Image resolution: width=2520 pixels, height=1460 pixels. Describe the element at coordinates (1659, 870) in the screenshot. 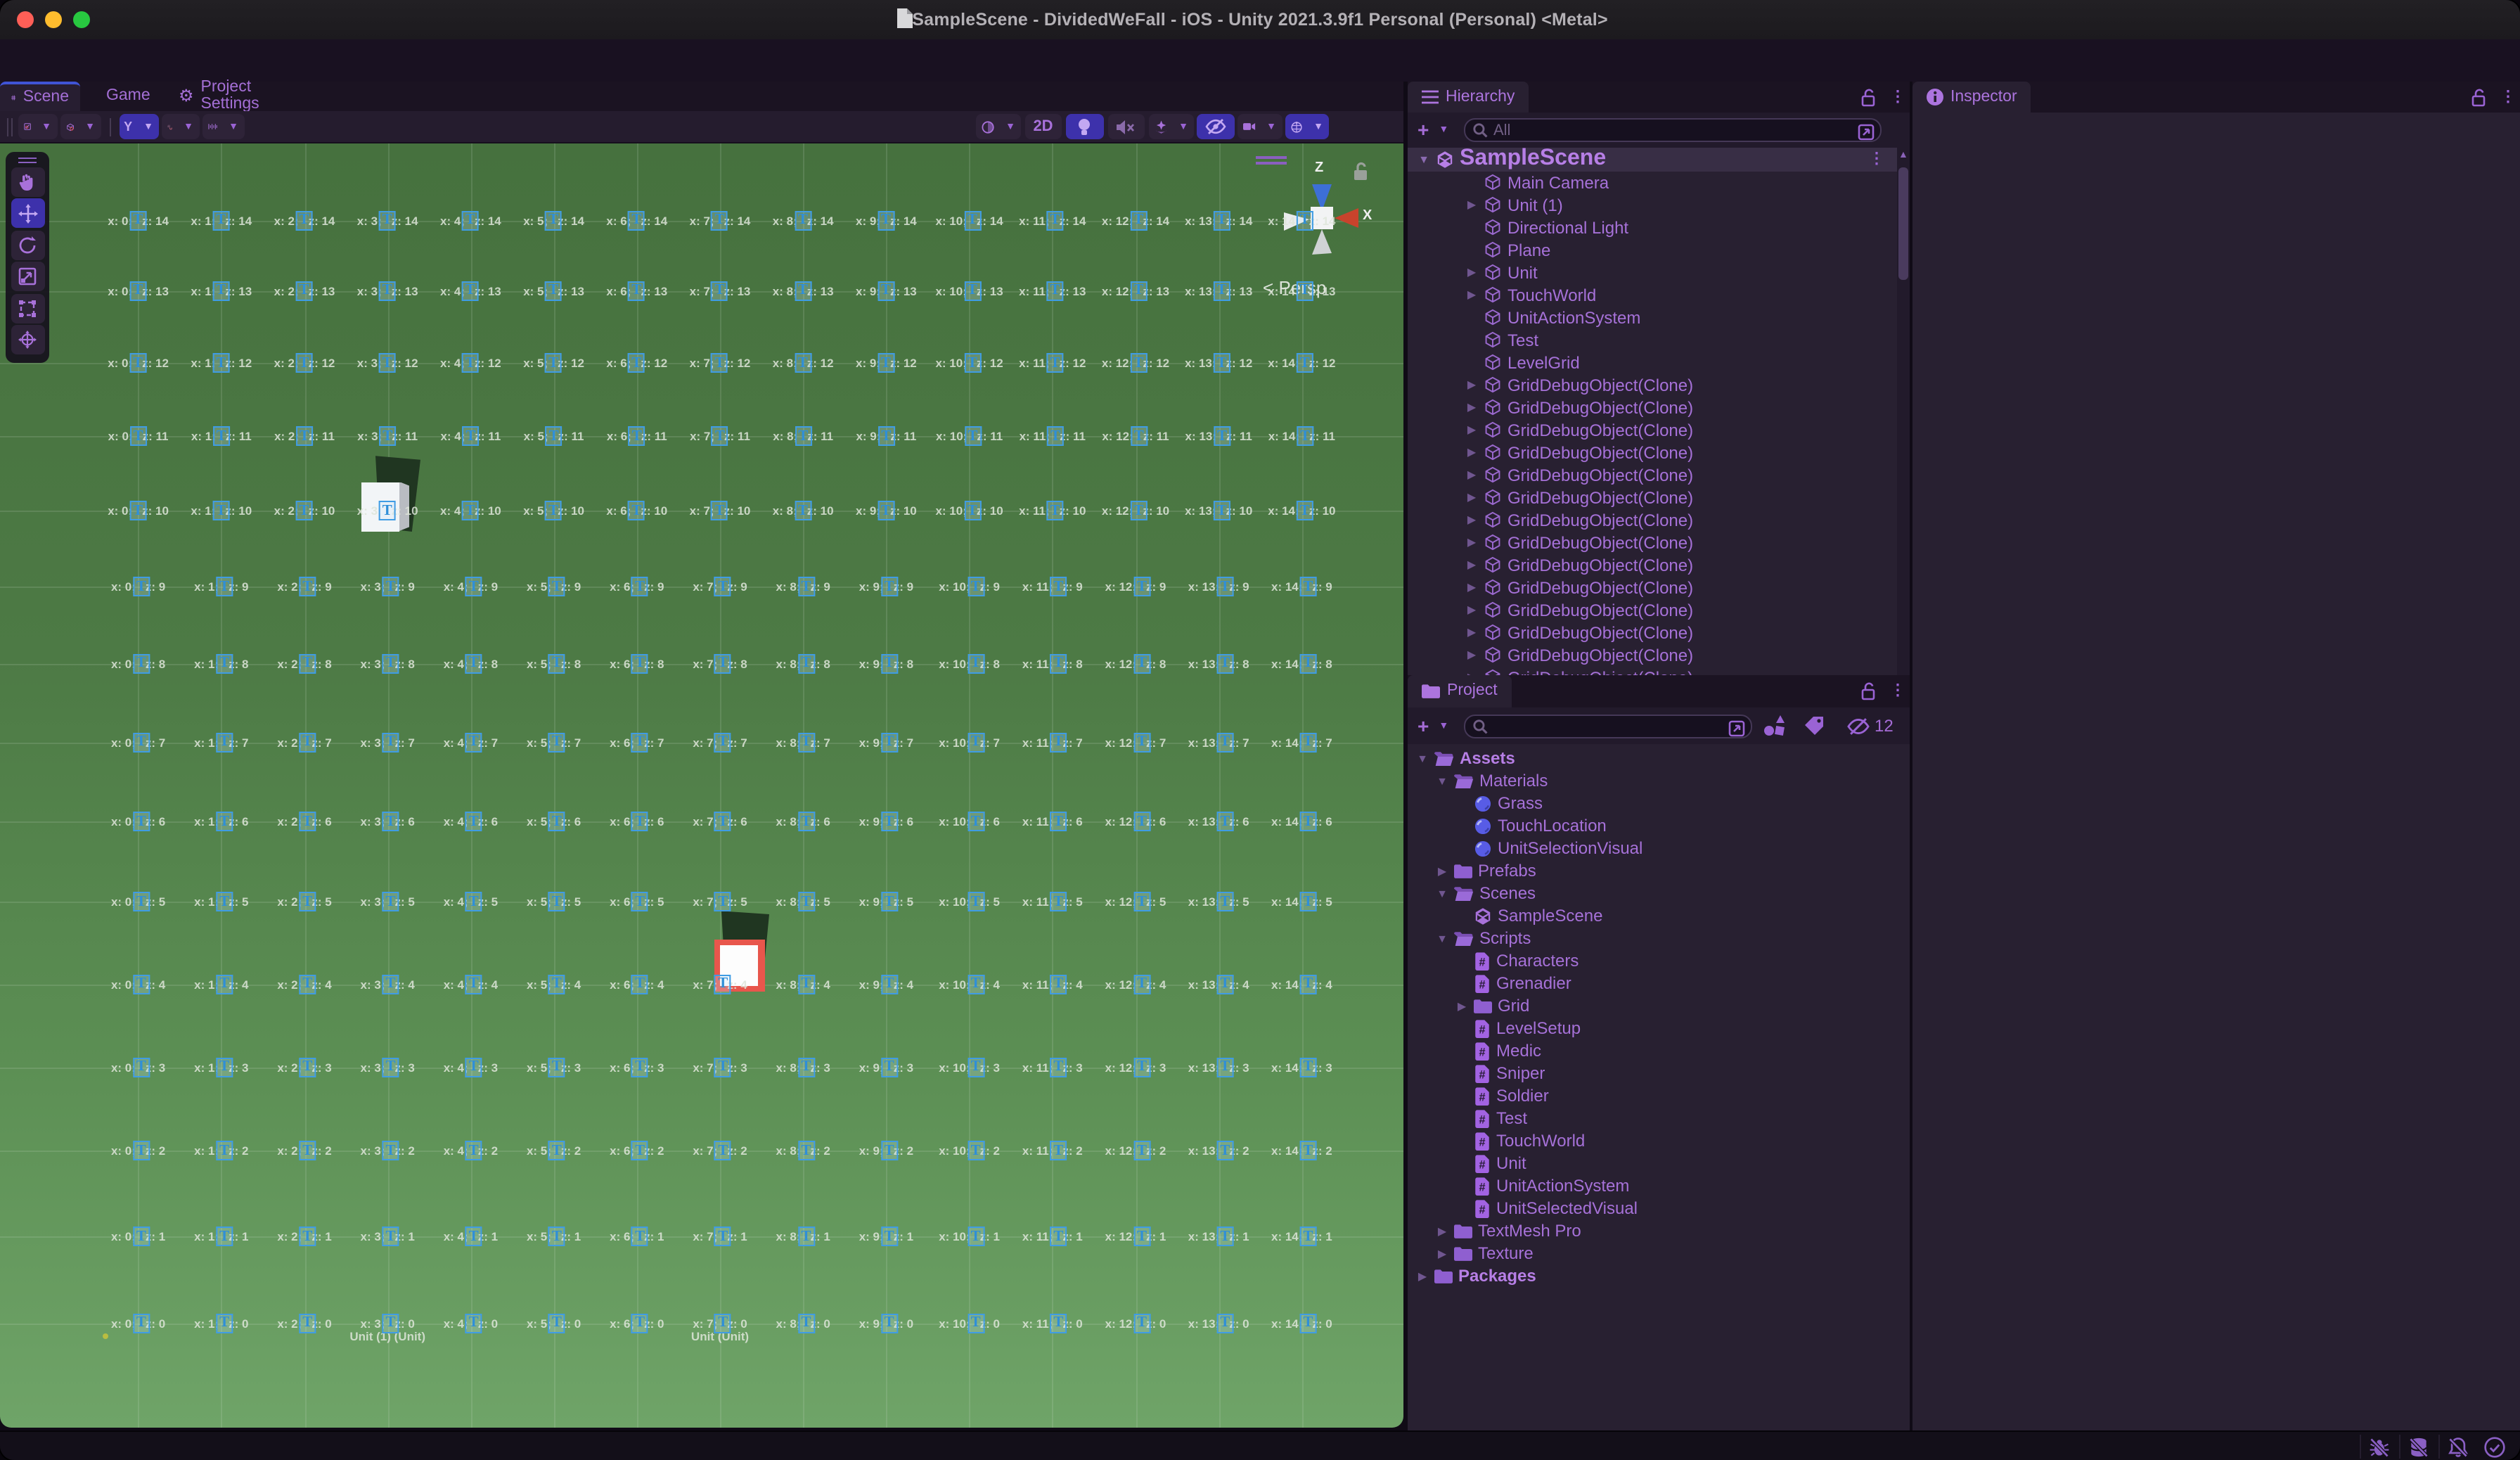

I see `project-item: ▶ Prefabs` at that location.